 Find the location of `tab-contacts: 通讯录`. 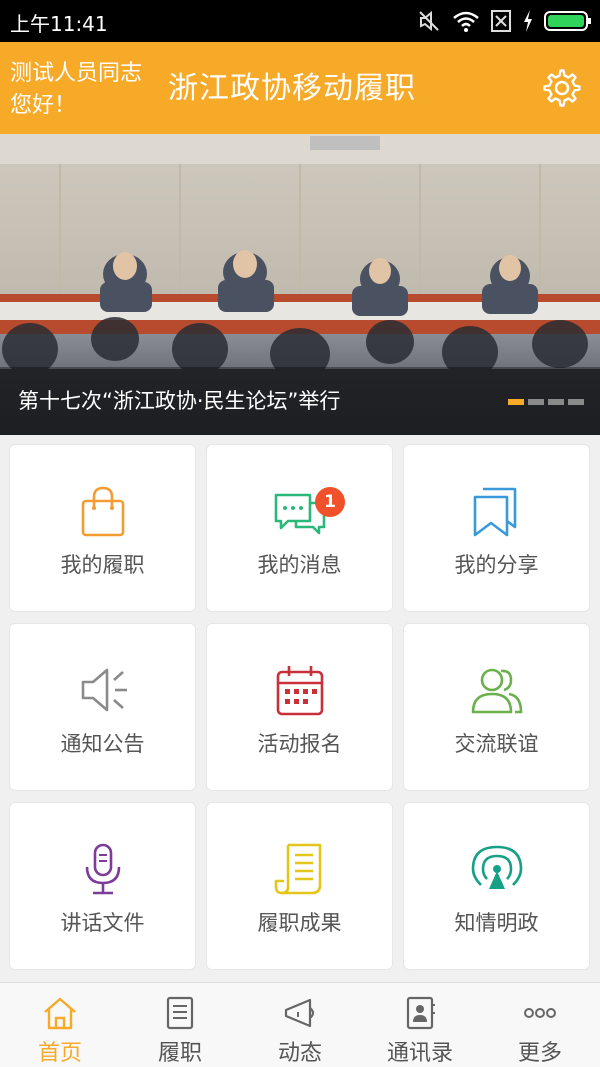

tab-contacts: 通讯录 is located at coordinates (420, 1025).